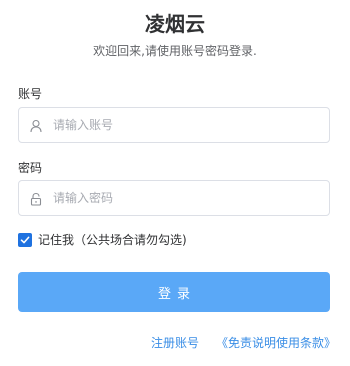  Describe the element at coordinates (175, 343) in the screenshot. I see `register-link: 注册账号` at that location.